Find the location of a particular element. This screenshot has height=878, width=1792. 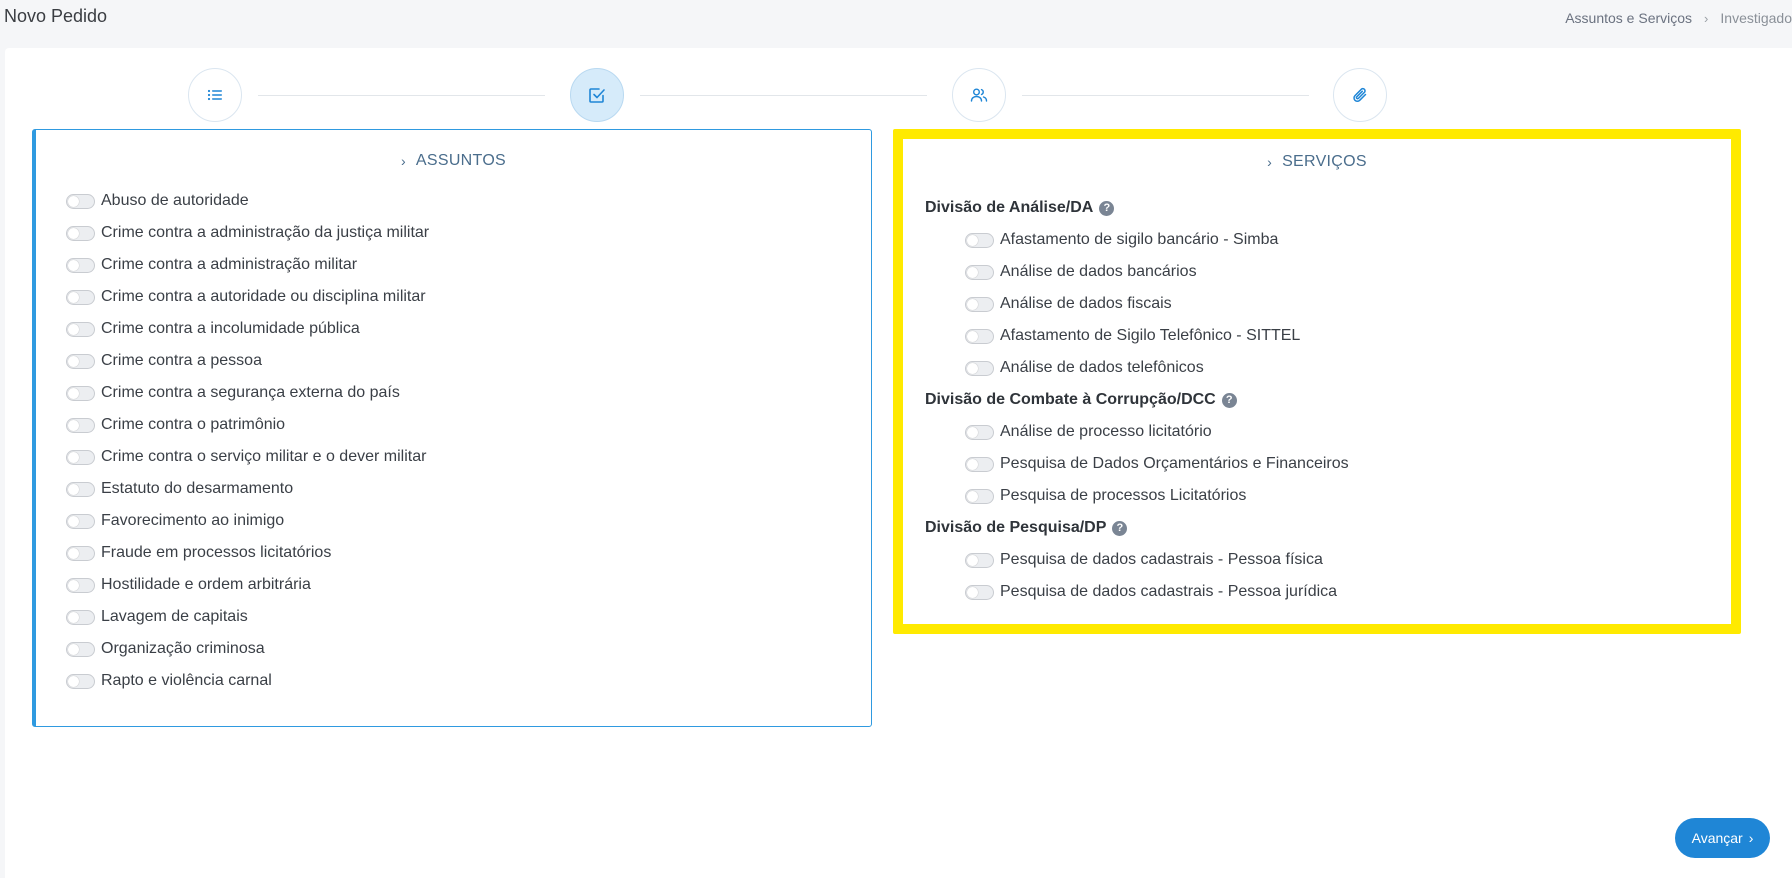

next-button-label: Avançar is located at coordinates (1717, 838).